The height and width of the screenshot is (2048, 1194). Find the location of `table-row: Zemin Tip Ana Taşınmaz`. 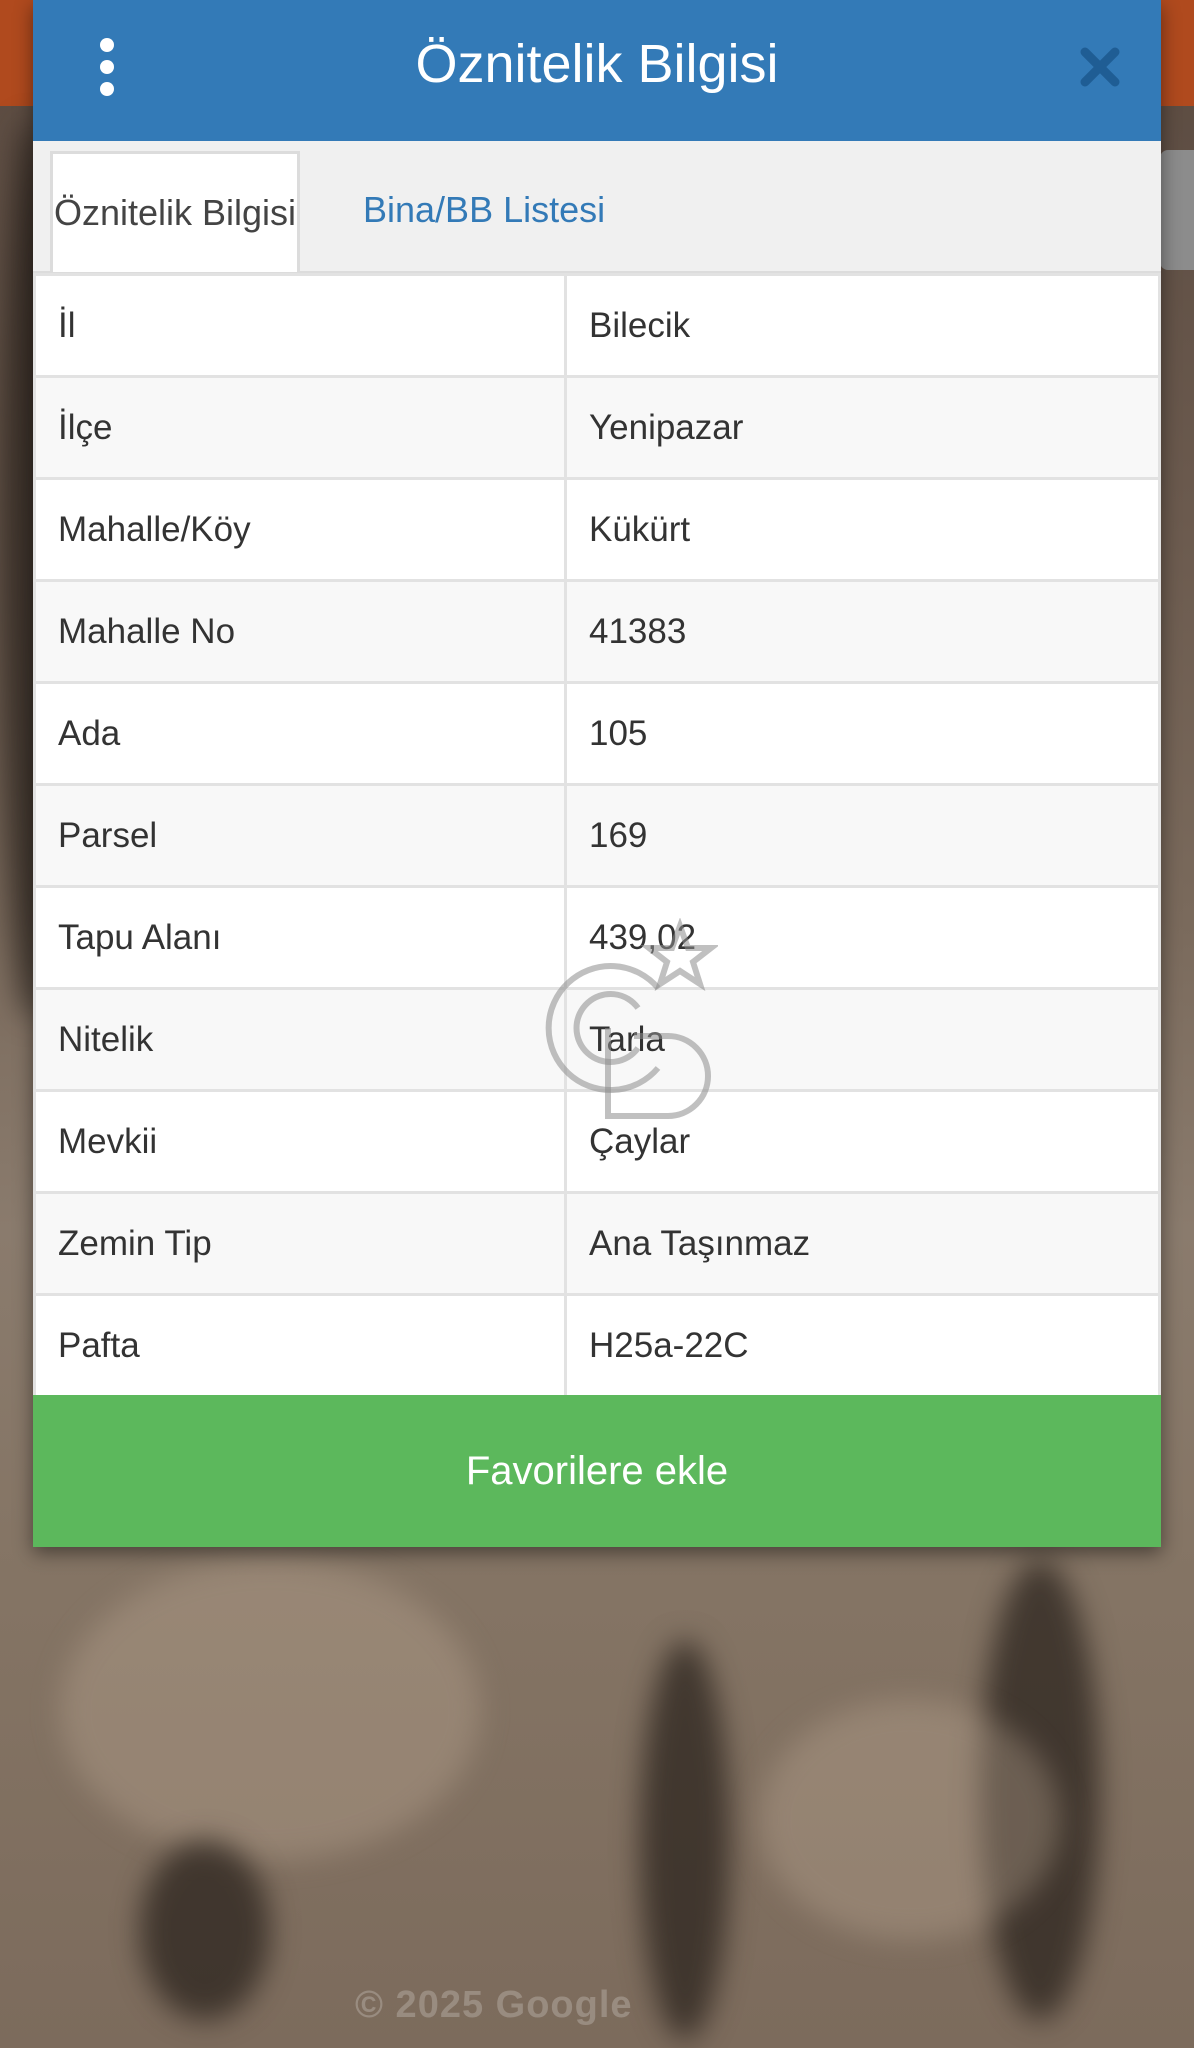

table-row: Zemin Tip Ana Taşınmaz is located at coordinates (597, 1243).